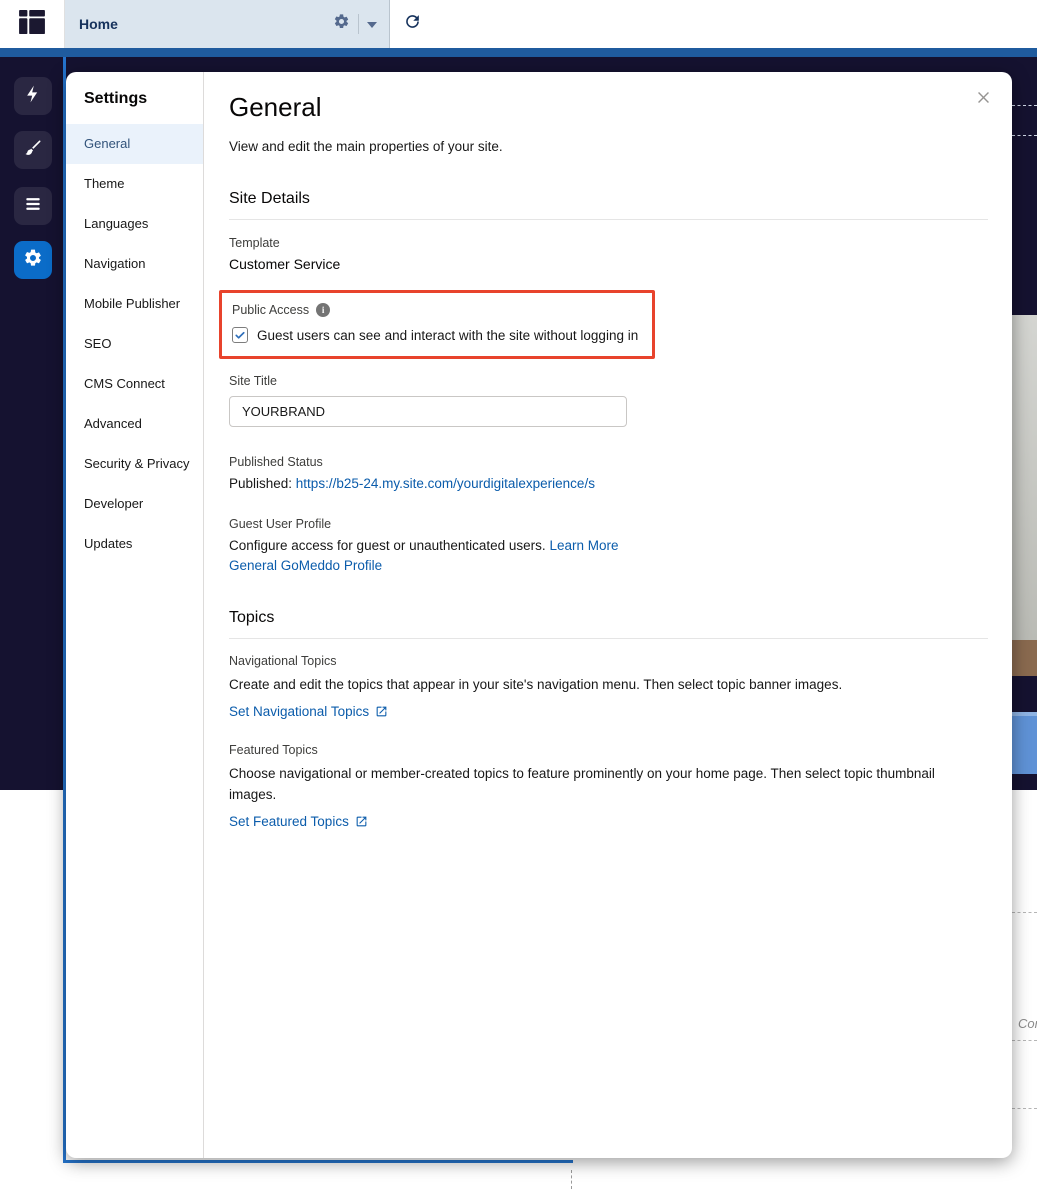 The image size is (1037, 1189). What do you see at coordinates (227, 24) in the screenshot?
I see `page-switcher: Home` at bounding box center [227, 24].